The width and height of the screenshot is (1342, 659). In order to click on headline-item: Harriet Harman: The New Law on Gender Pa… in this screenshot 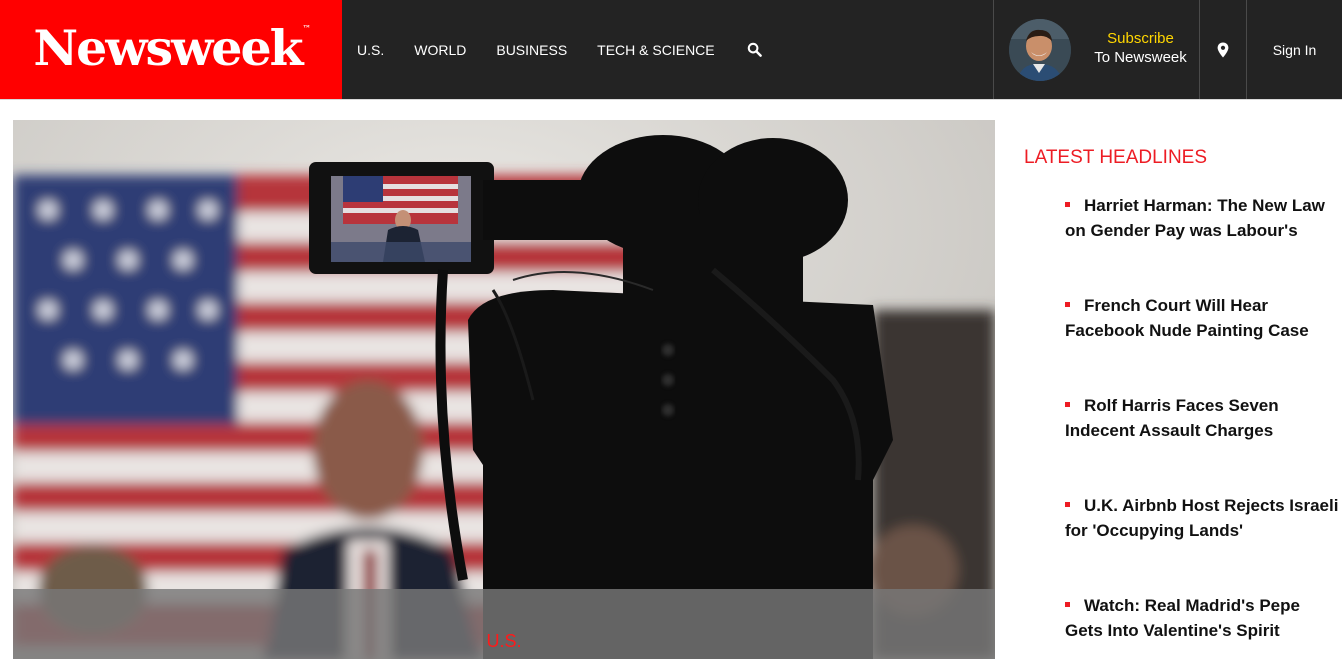, I will do `click(1203, 218)`.